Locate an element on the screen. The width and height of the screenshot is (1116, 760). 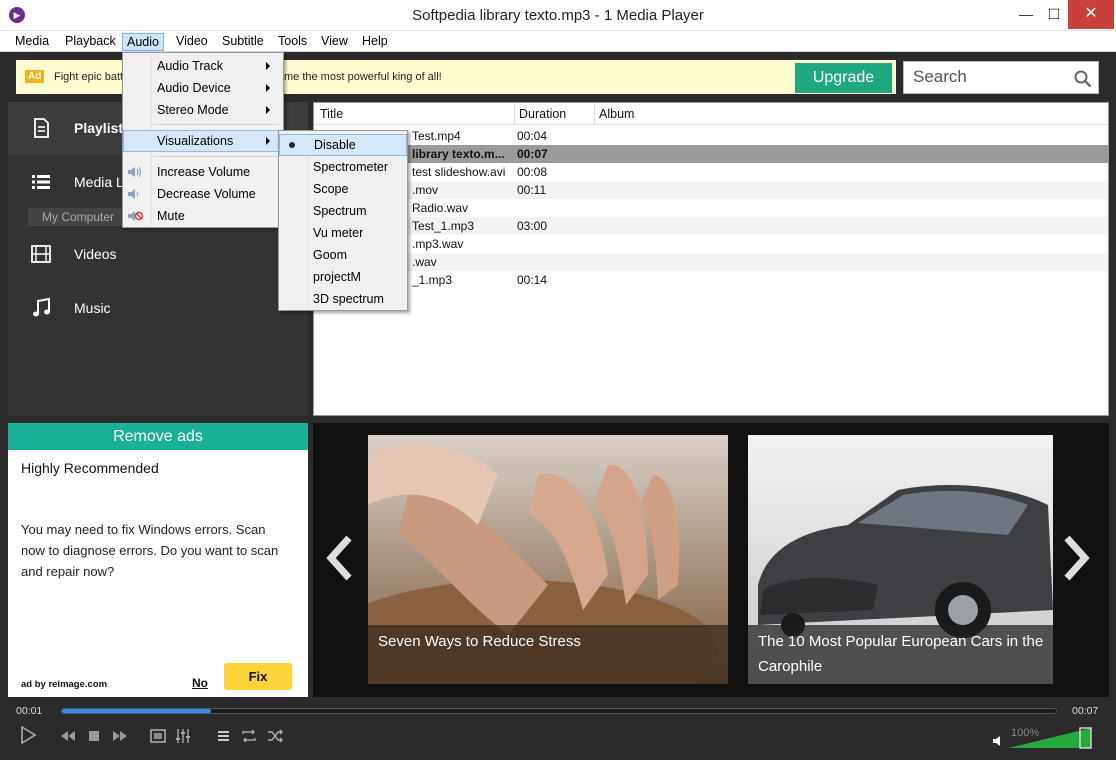
menu-item-label: Disable is located at coordinates (335, 145).